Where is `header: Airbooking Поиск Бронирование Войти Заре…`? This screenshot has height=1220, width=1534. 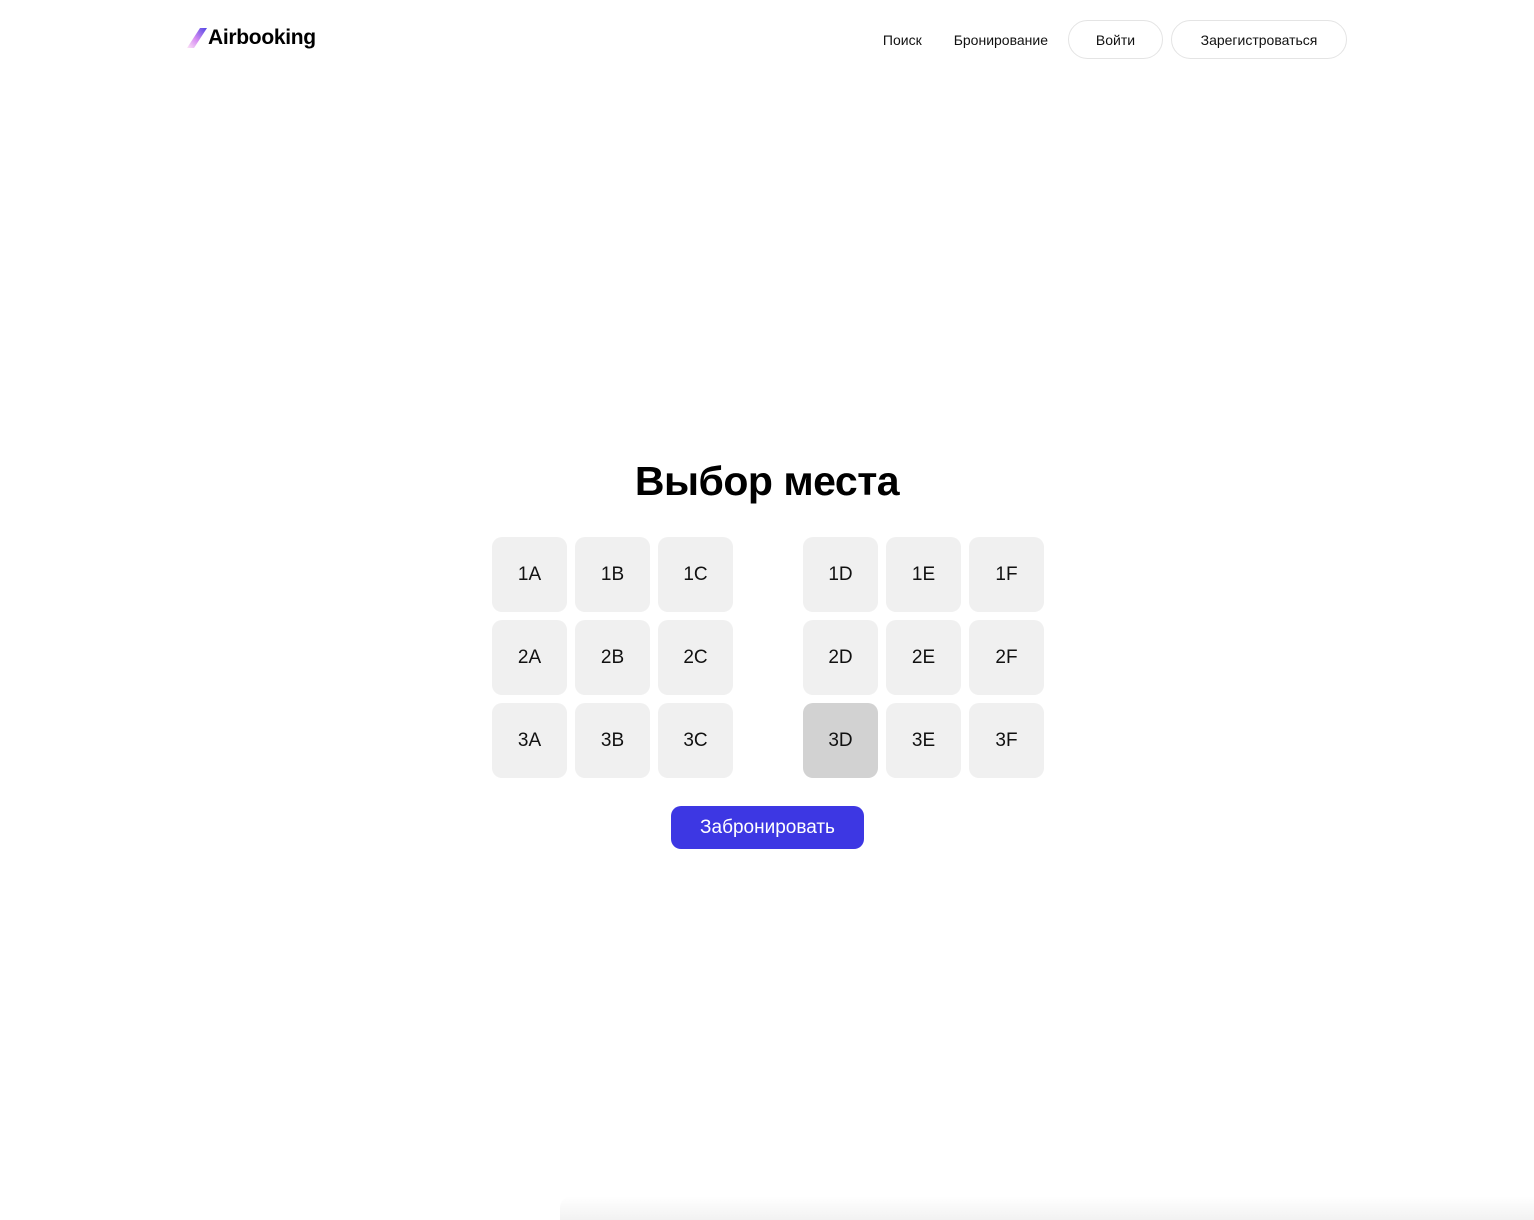 header: Airbooking Поиск Бронирование Войти Заре… is located at coordinates (767, 40).